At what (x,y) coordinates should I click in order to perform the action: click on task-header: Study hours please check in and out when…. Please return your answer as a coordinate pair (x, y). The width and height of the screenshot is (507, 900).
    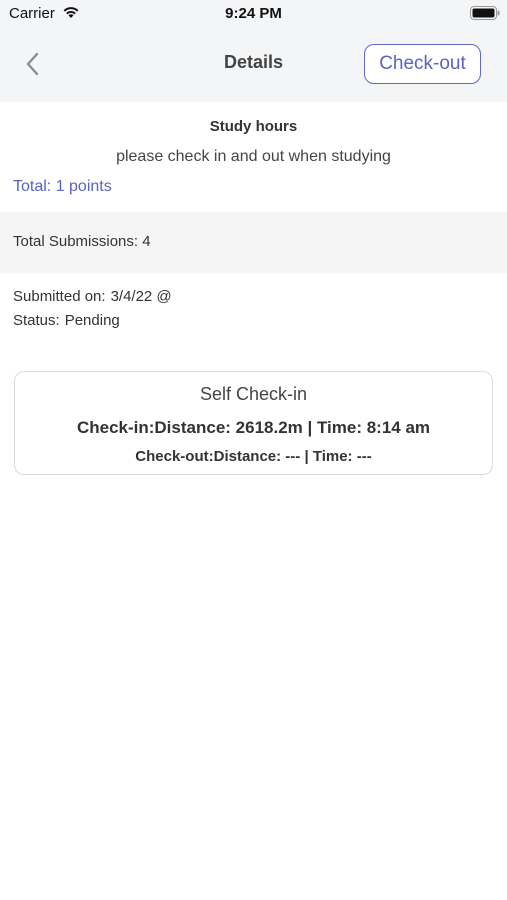
    Looking at the image, I should click on (253, 157).